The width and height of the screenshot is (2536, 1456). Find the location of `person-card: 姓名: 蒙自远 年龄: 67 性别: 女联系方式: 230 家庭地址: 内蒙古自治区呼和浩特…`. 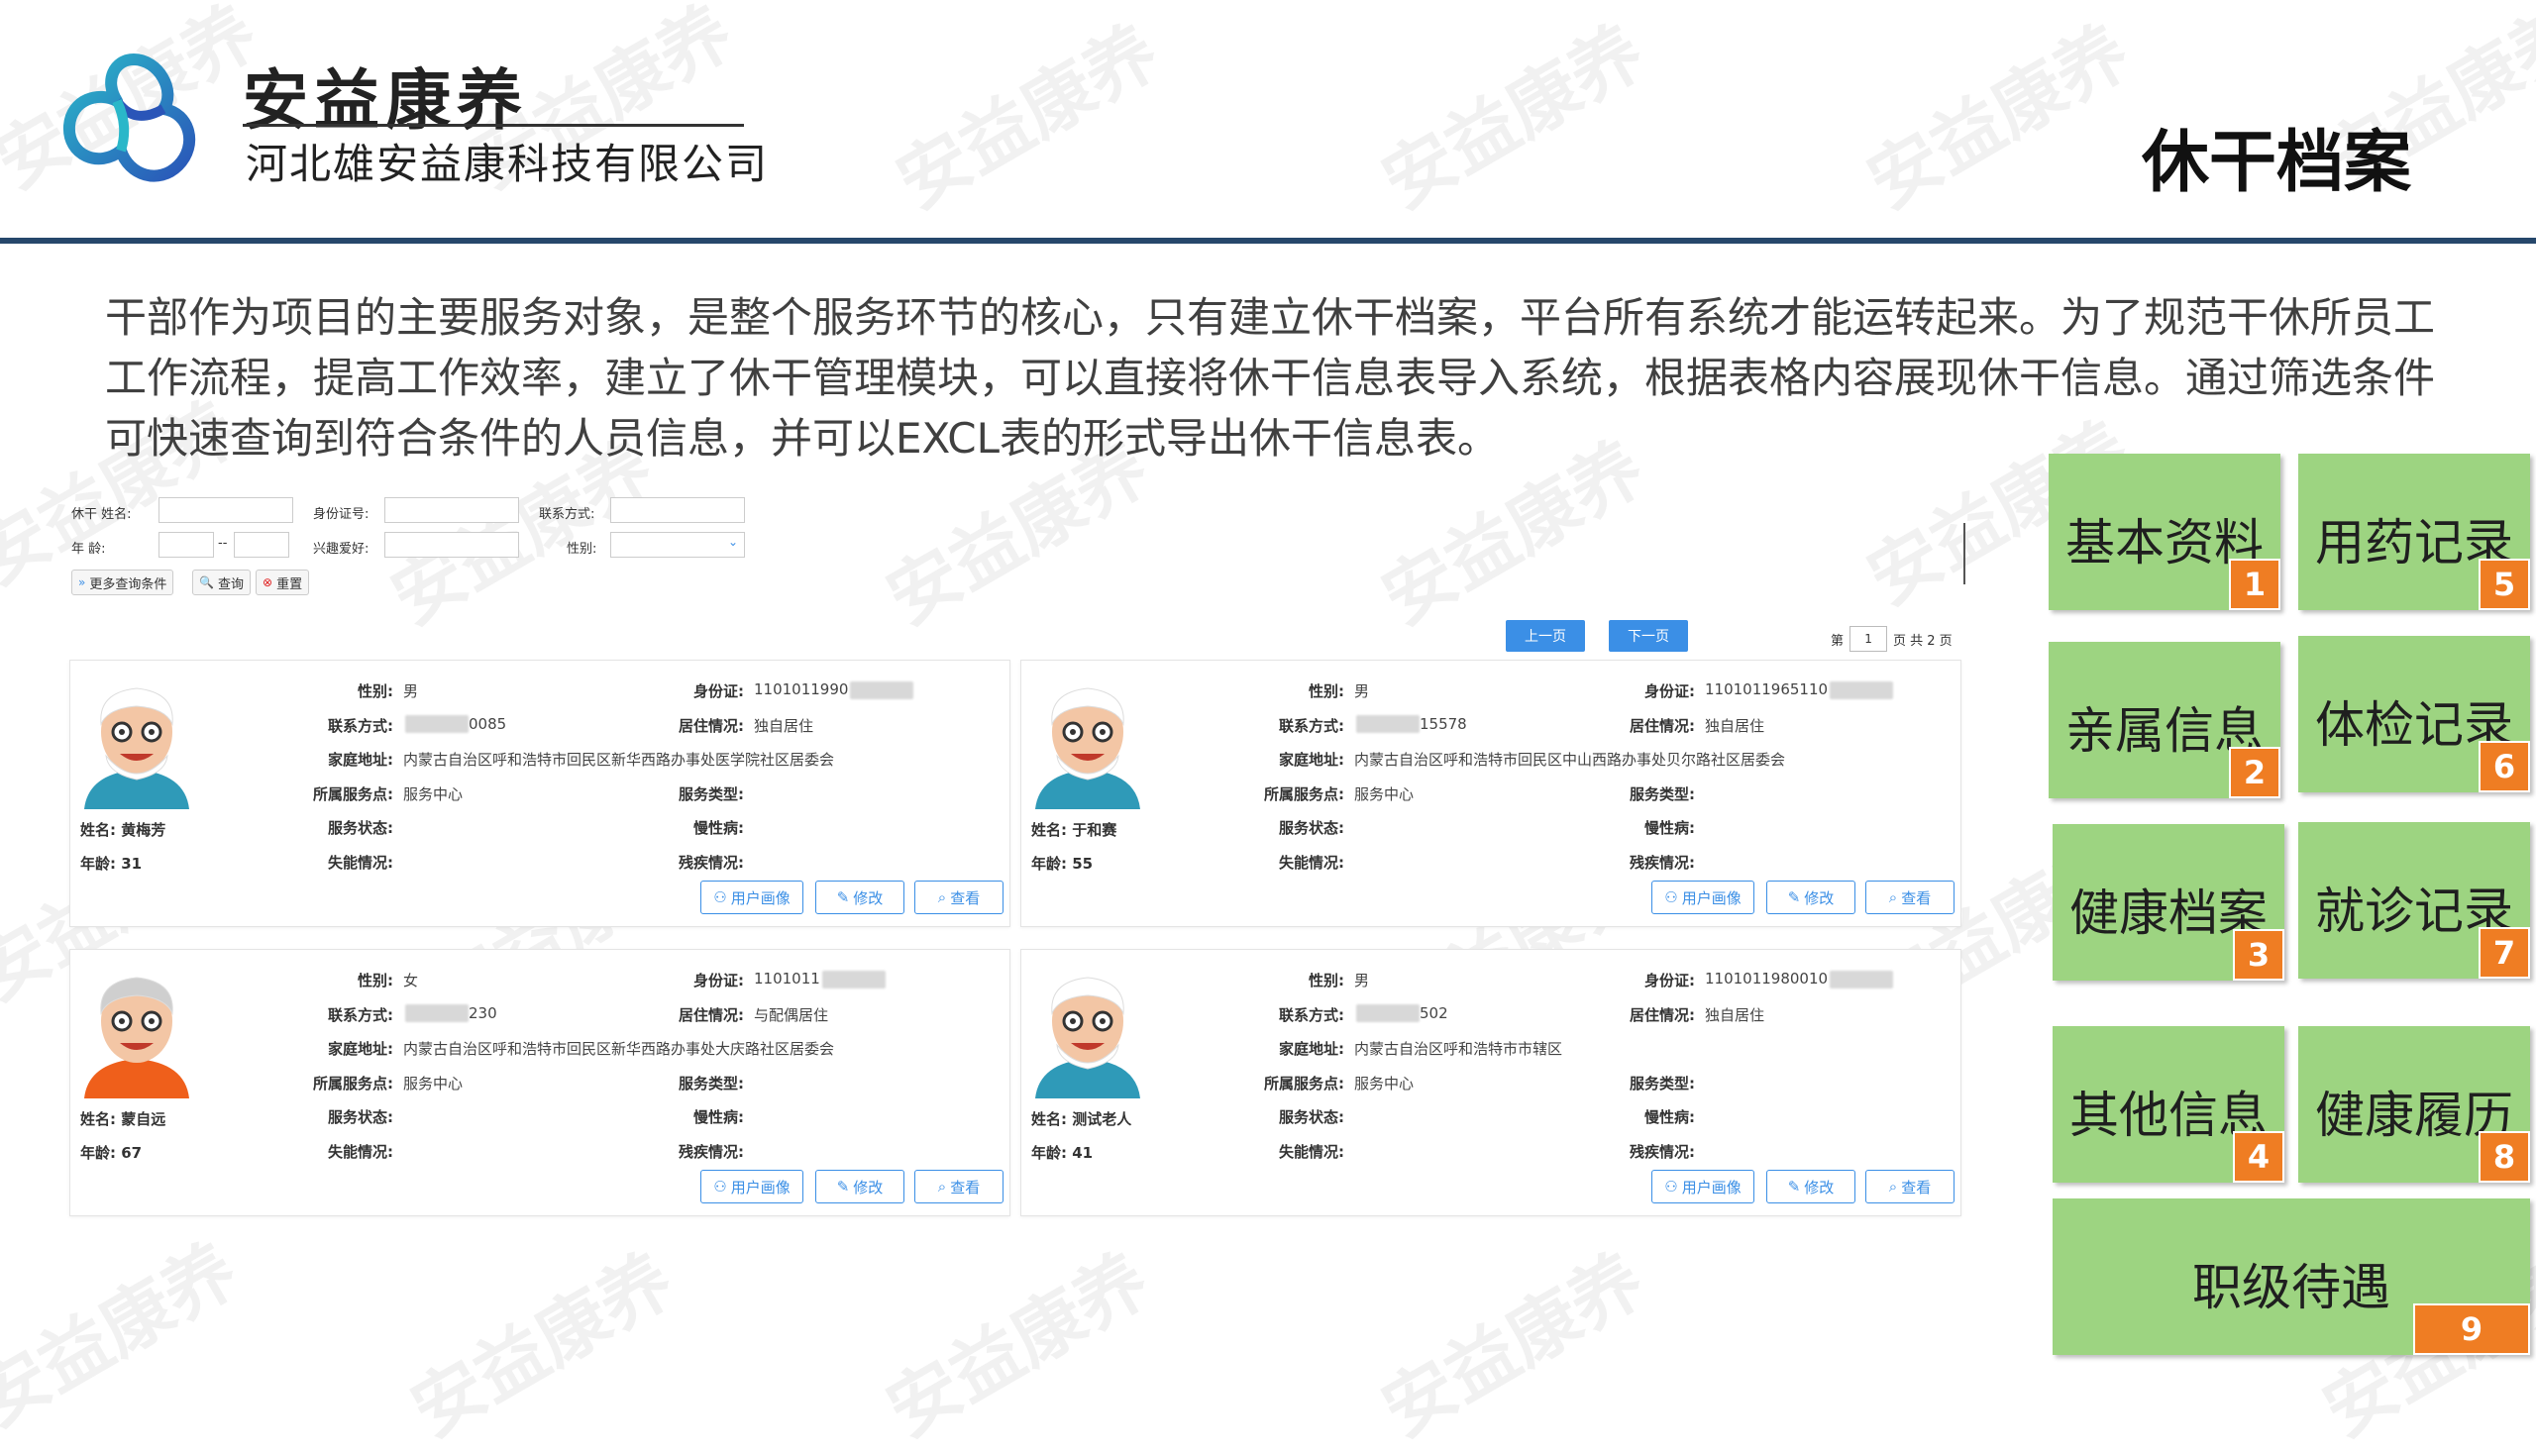

person-card: 姓名: 蒙自远 年龄: 67 性别: 女联系方式: 230 家庭地址: 内蒙古自治区呼和浩特… is located at coordinates (539, 1082).